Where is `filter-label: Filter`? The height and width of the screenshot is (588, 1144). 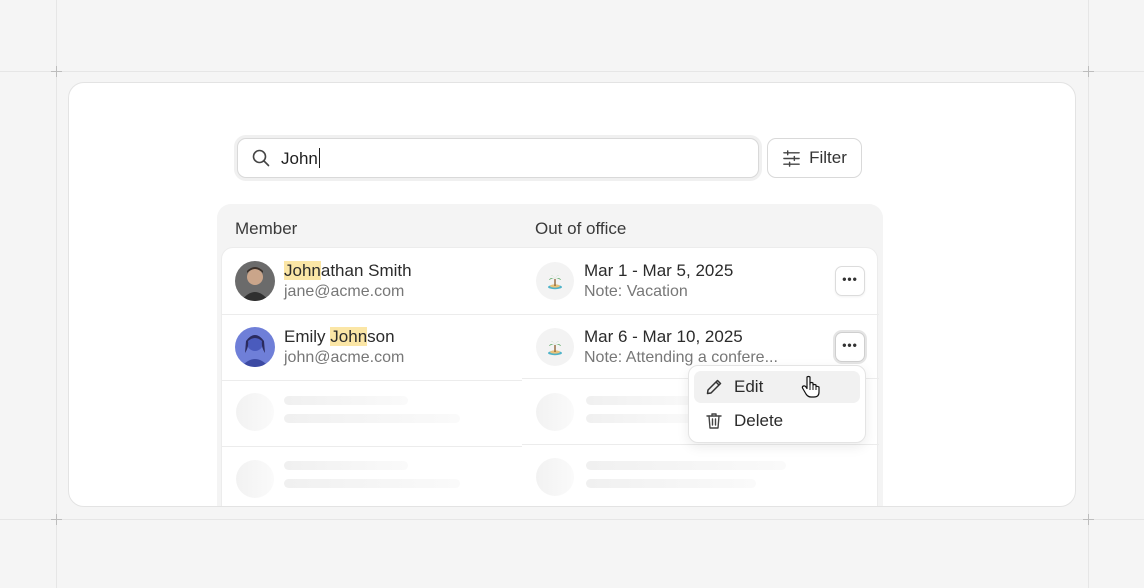 filter-label: Filter is located at coordinates (828, 157).